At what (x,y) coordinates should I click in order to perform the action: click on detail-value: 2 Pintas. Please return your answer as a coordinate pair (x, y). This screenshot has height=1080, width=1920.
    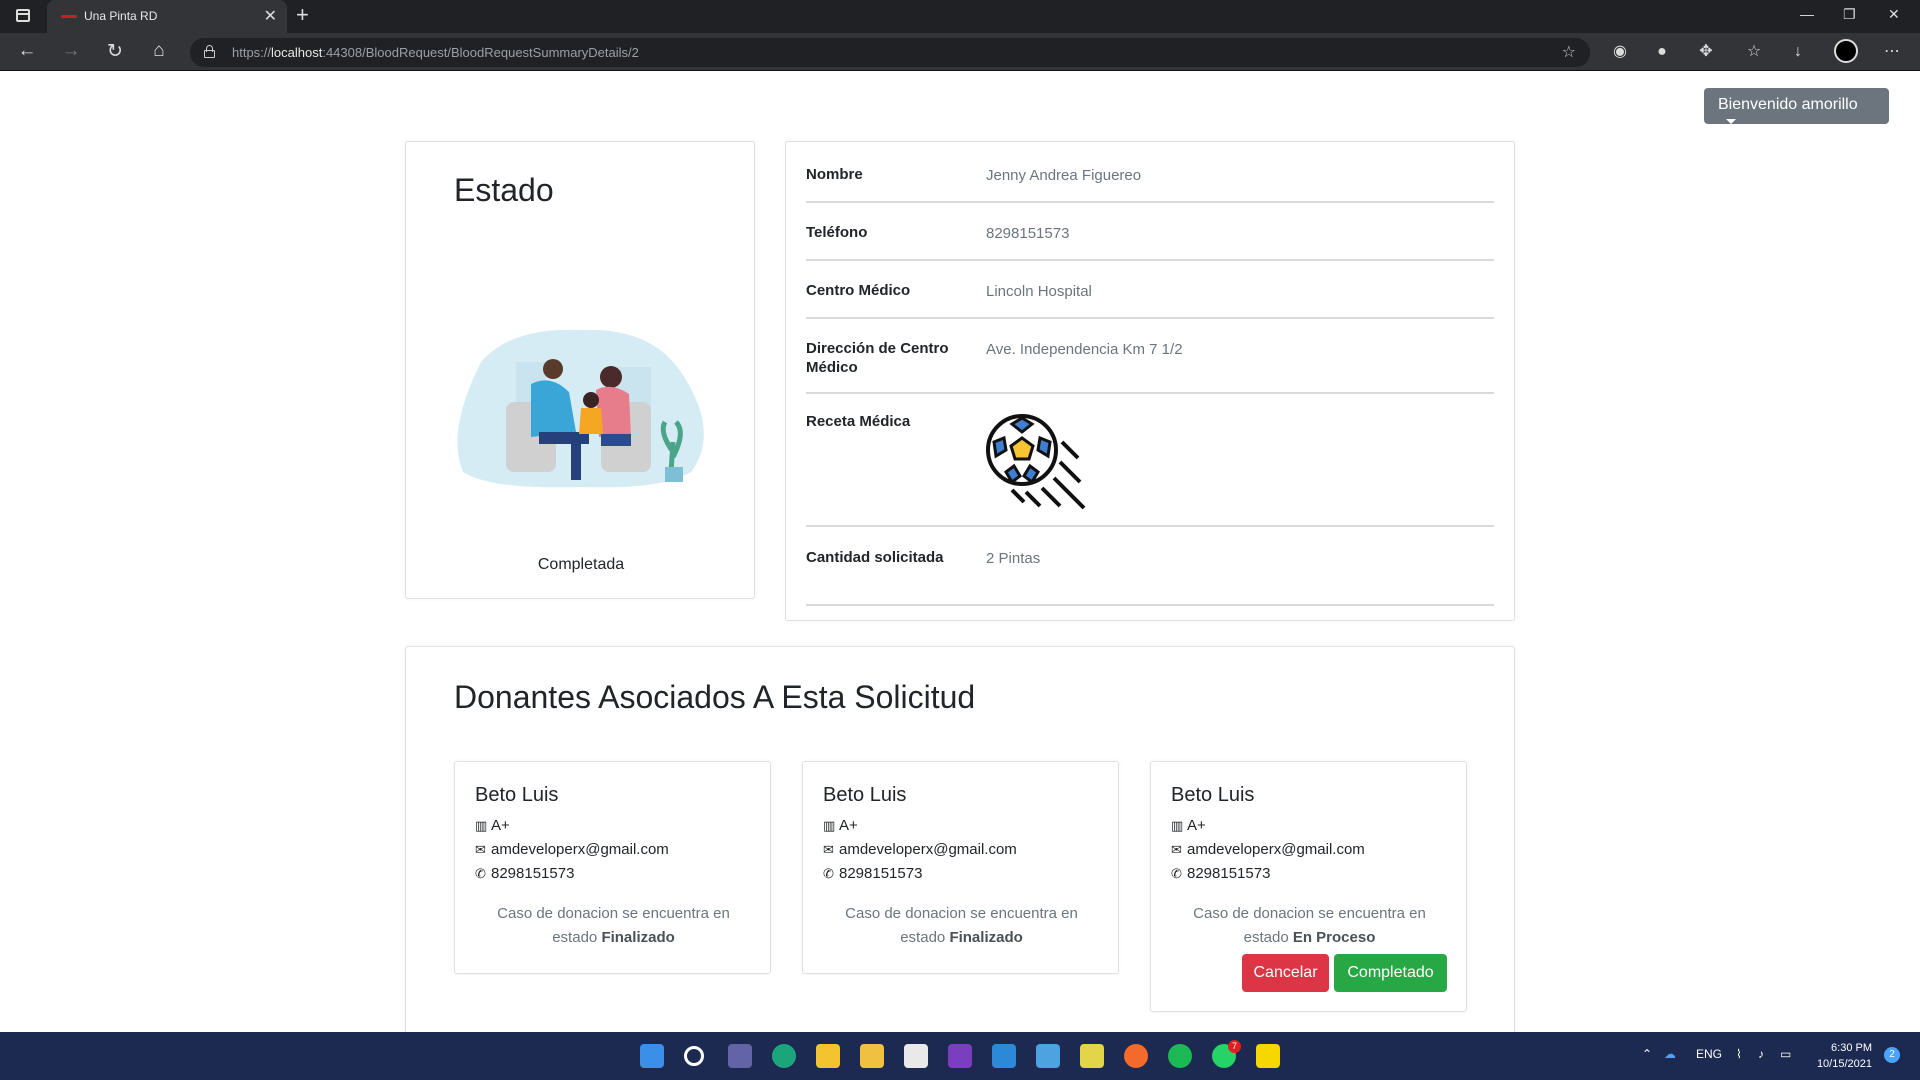
    Looking at the image, I should click on (1013, 558).